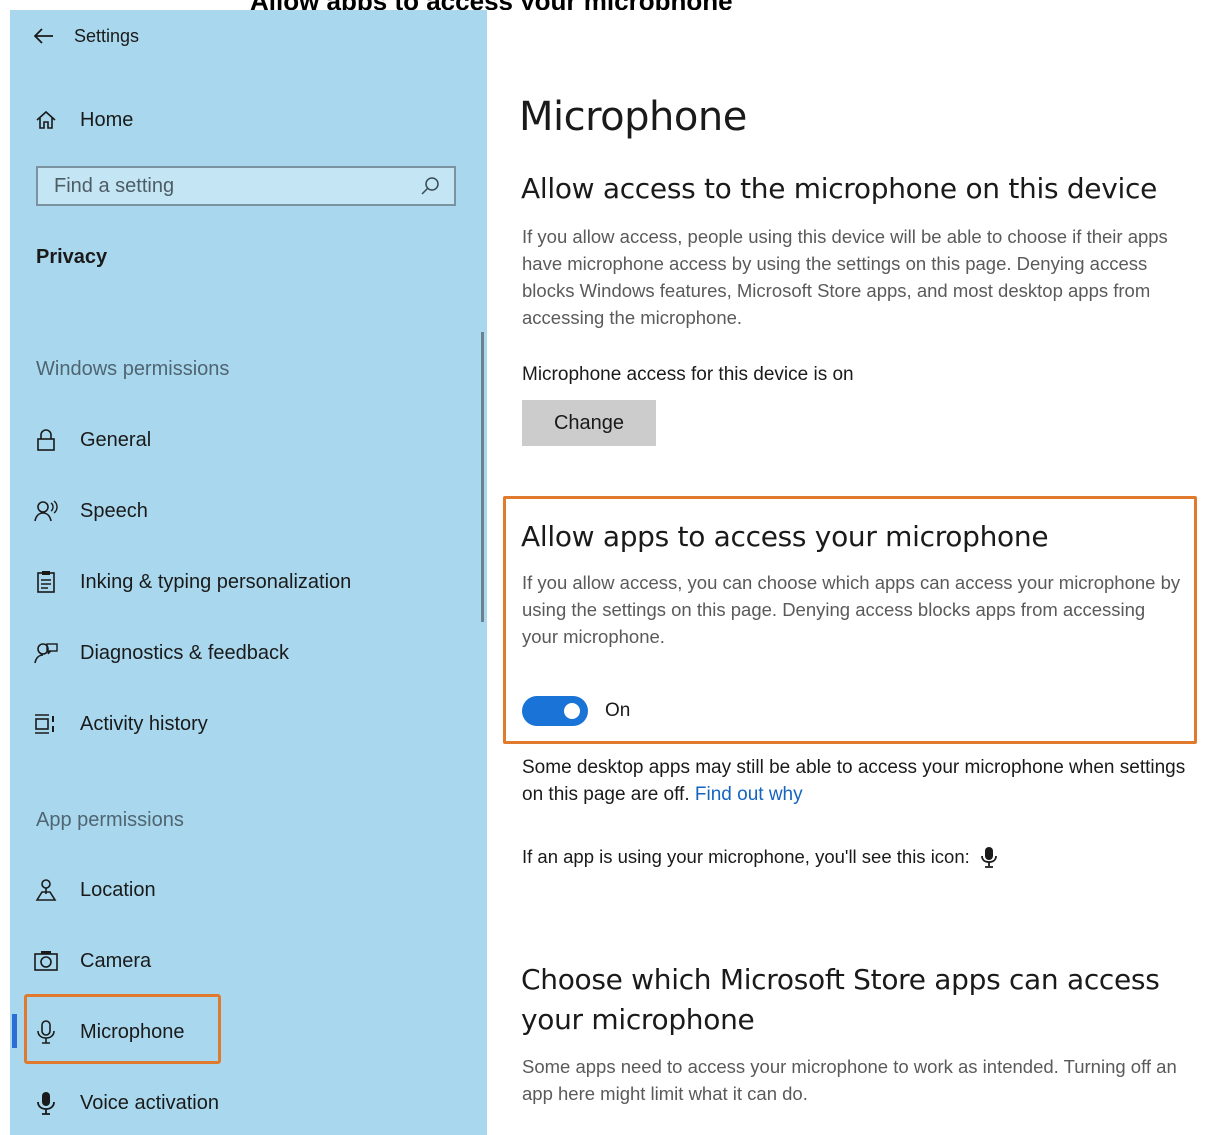  What do you see at coordinates (133, 369) in the screenshot?
I see `windows-permissions-label: Windows permissions` at bounding box center [133, 369].